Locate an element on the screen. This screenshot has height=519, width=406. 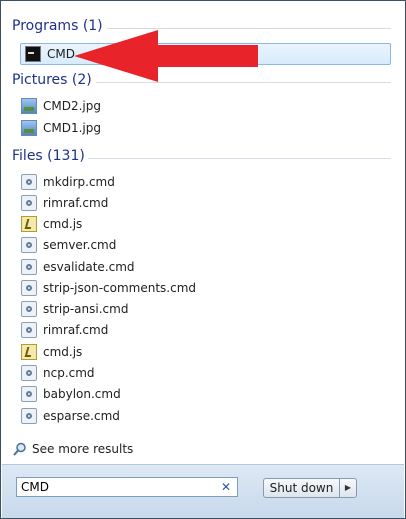
result-label: semver.cmd is located at coordinates (80, 245).